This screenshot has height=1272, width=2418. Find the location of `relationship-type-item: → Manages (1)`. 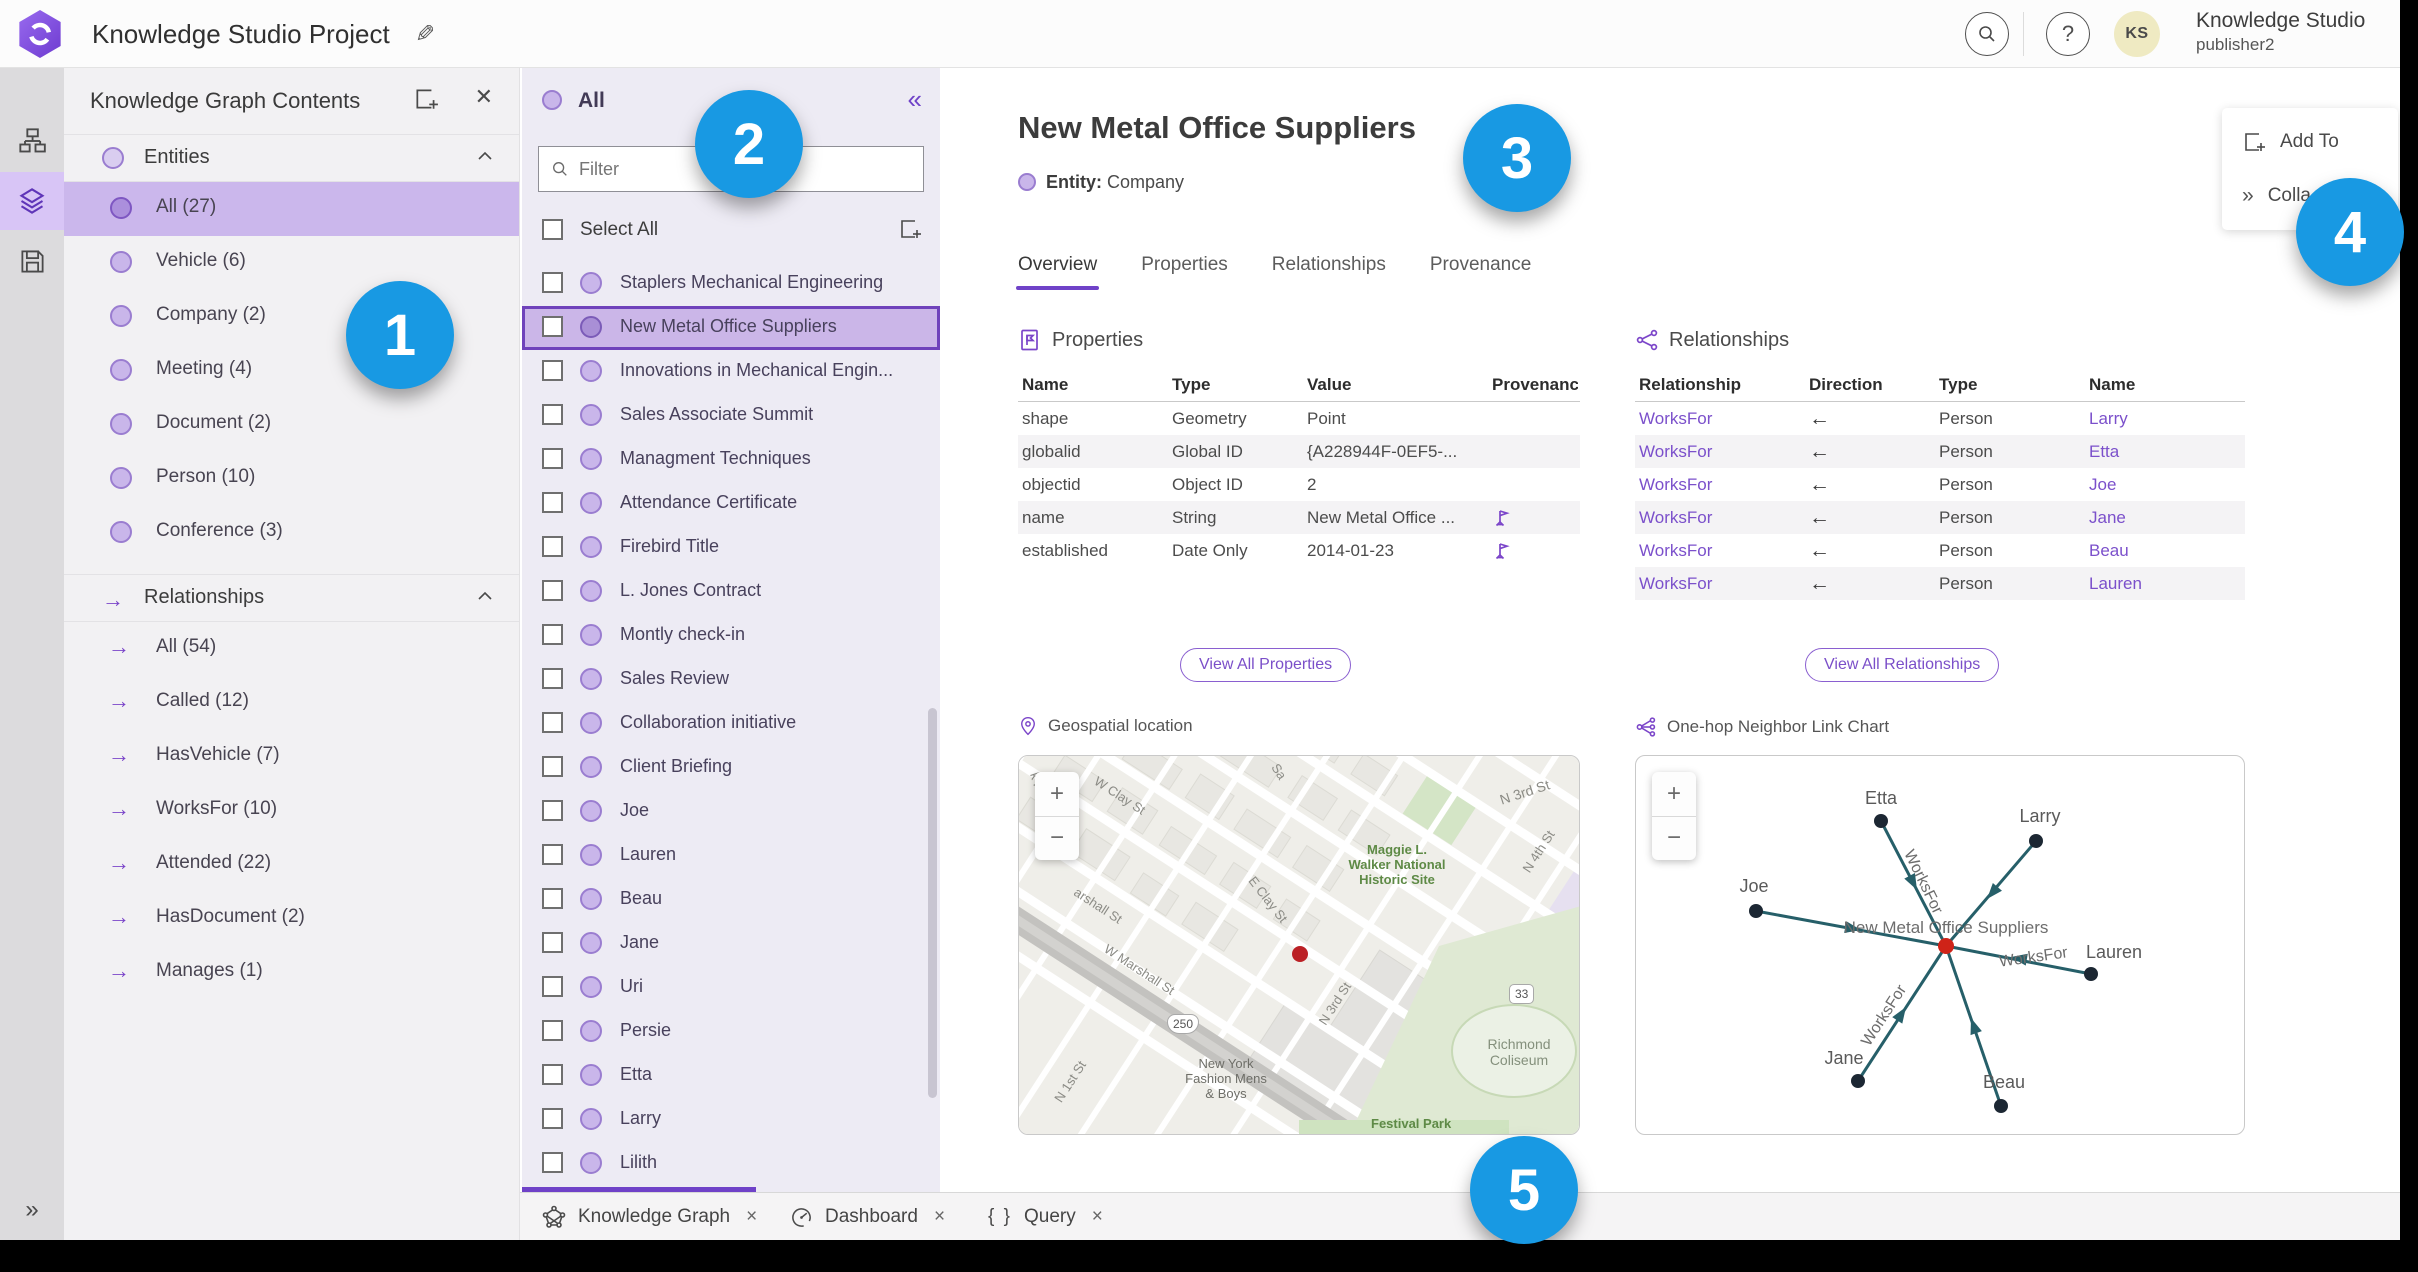

relationship-type-item: → Manages (1) is located at coordinates (291, 973).